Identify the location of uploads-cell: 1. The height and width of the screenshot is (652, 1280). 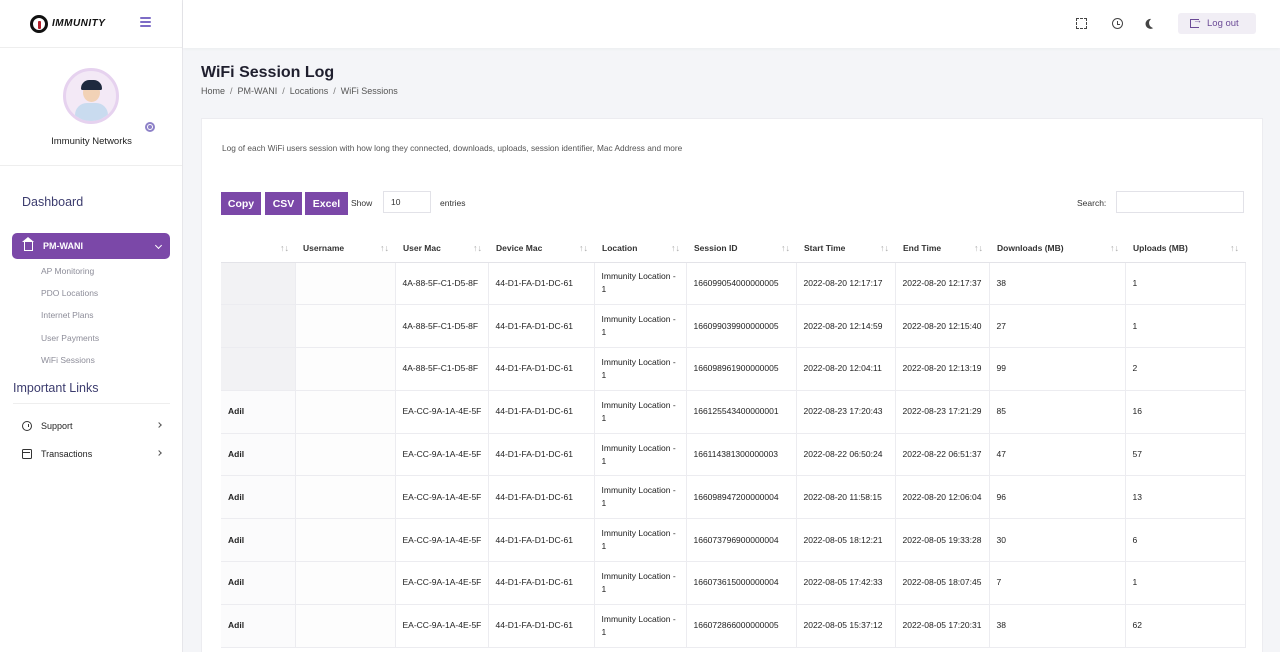
(1185, 284).